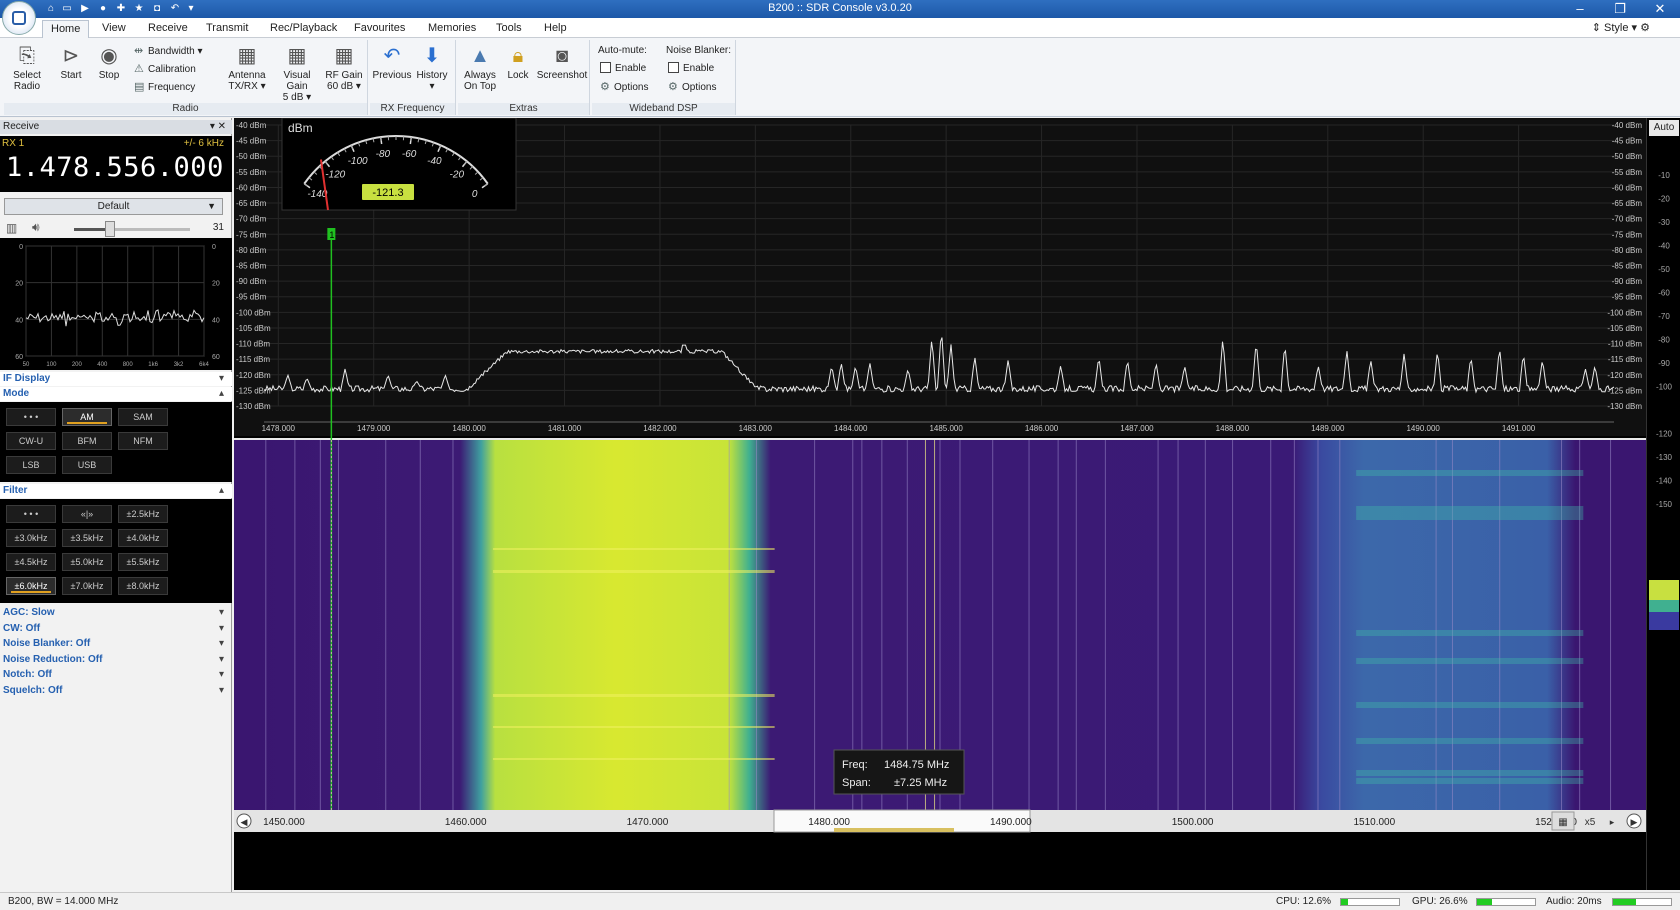 The height and width of the screenshot is (910, 1680). I want to click on mode-section: Mode ▴, so click(116, 394).